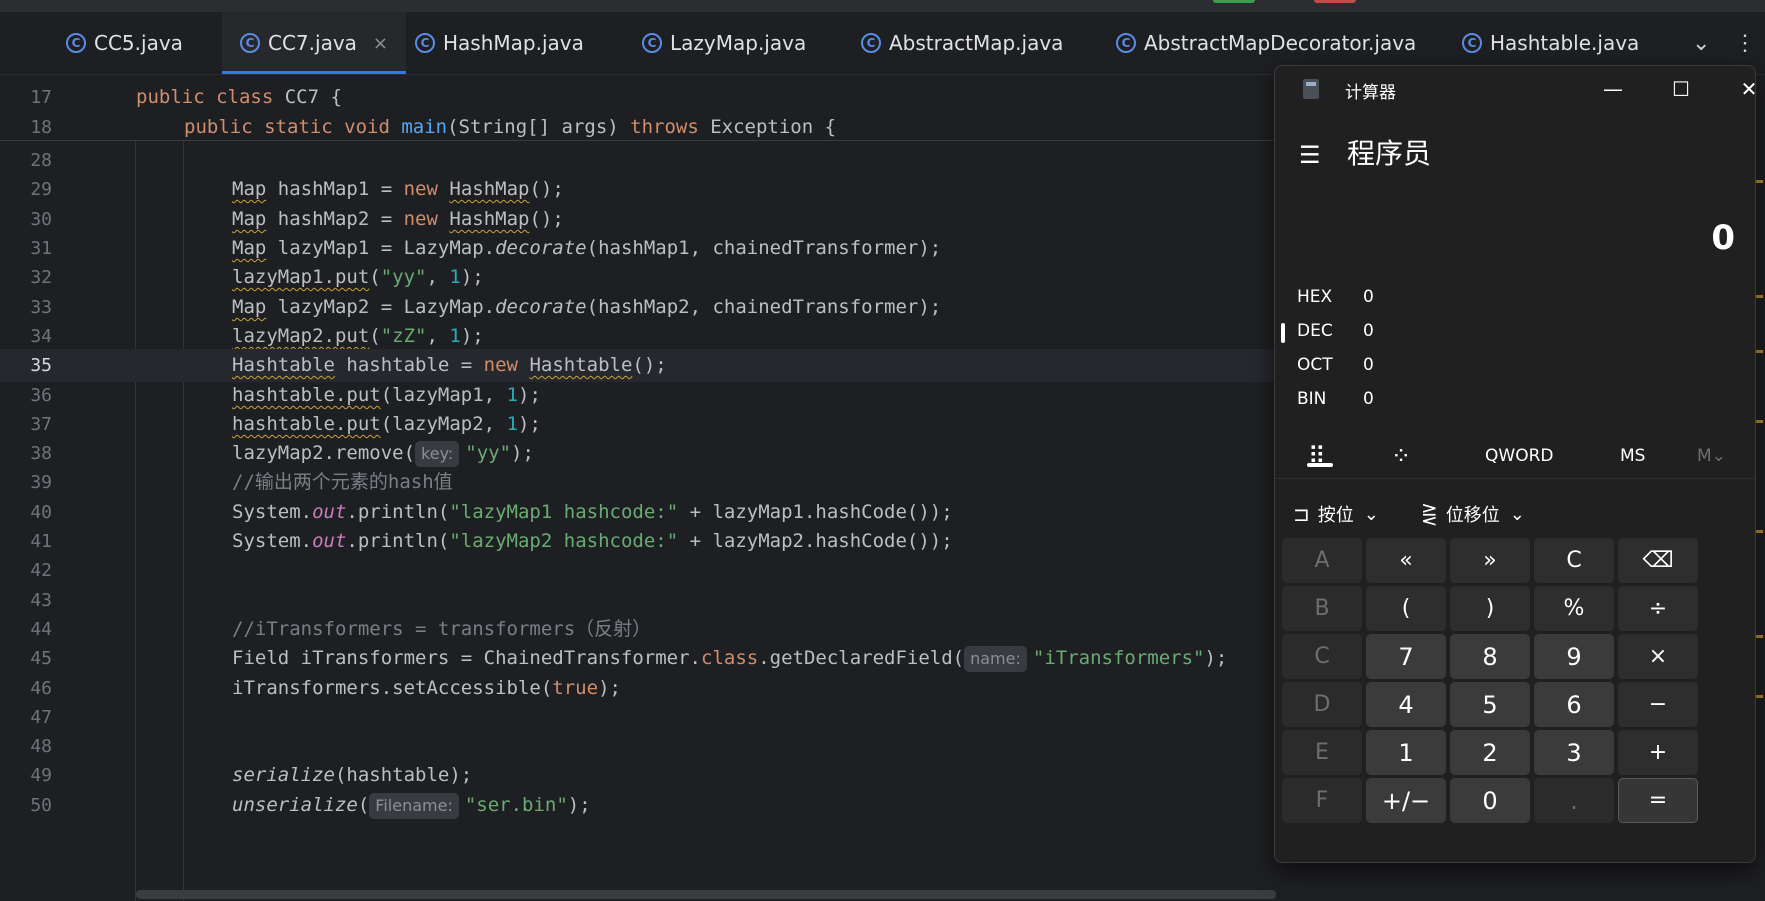 The height and width of the screenshot is (901, 1765). Describe the element at coordinates (1311, 89) in the screenshot. I see `calculator-app-icon` at that location.